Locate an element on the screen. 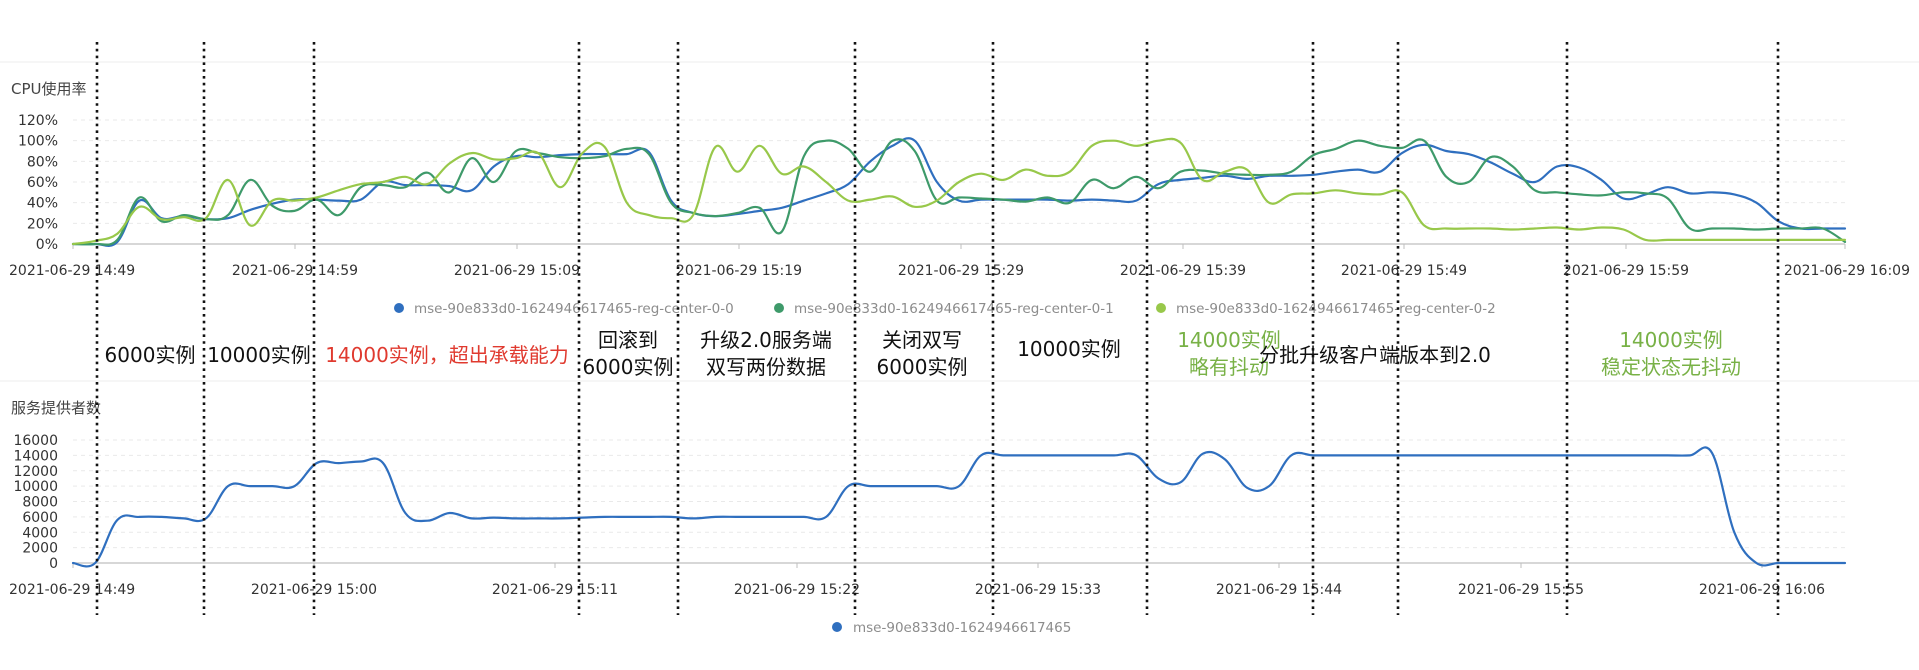  providers-x-tick-label: 2021-06-29 16:06 is located at coordinates (1762, 590).